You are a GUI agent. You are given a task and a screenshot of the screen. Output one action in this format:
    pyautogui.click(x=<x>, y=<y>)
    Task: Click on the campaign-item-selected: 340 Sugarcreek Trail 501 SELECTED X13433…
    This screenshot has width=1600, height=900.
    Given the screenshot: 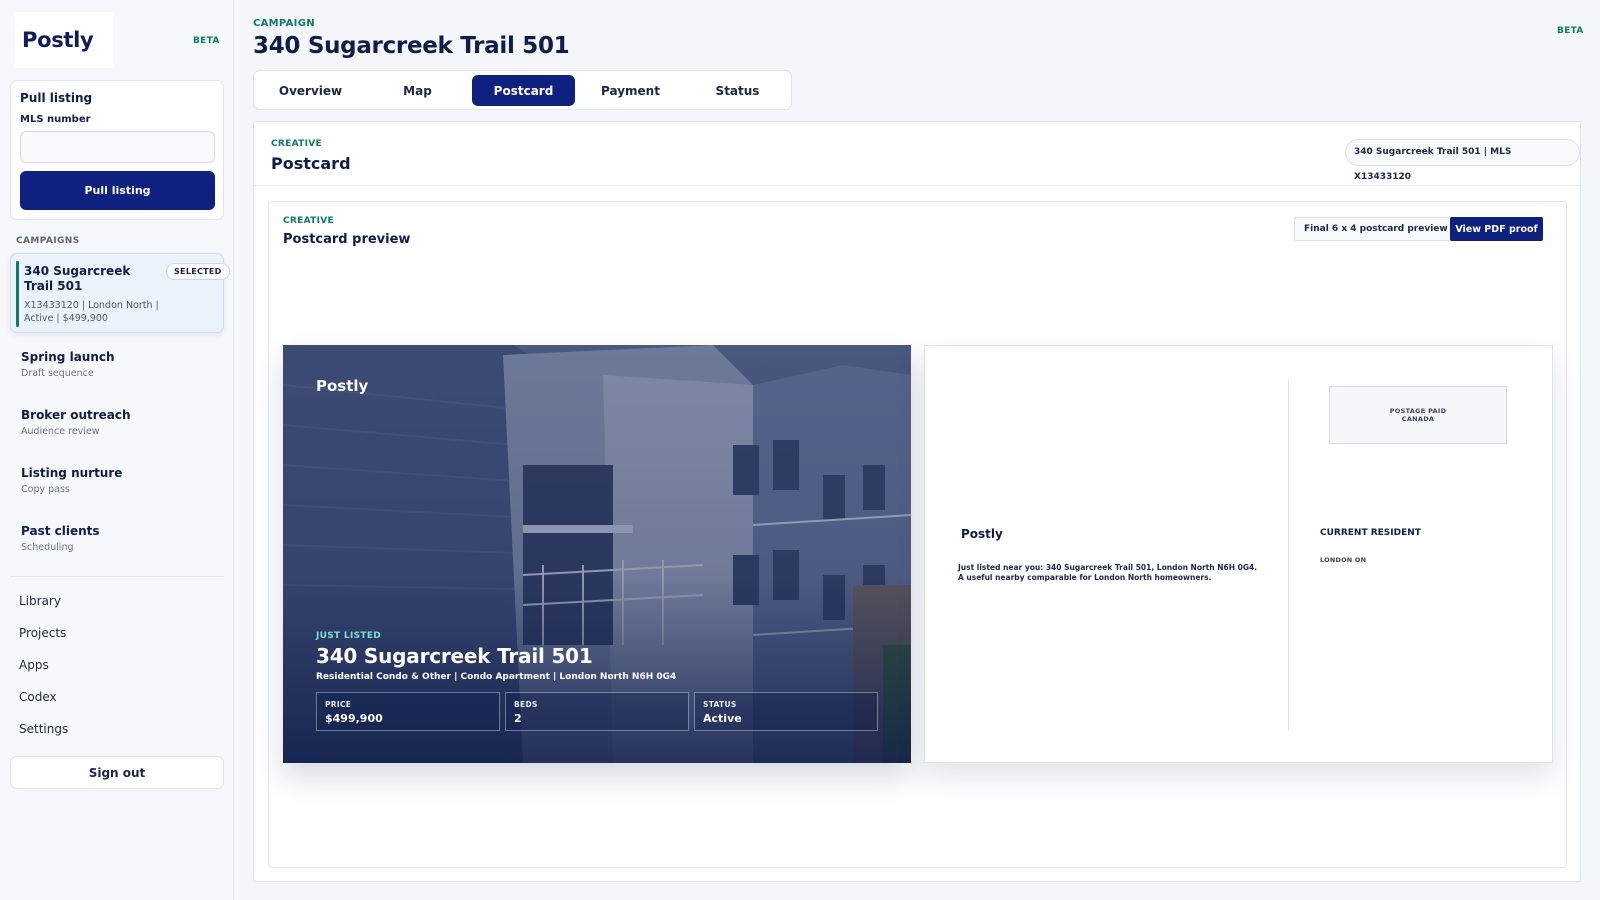 What is the action you would take?
    pyautogui.click(x=120, y=293)
    